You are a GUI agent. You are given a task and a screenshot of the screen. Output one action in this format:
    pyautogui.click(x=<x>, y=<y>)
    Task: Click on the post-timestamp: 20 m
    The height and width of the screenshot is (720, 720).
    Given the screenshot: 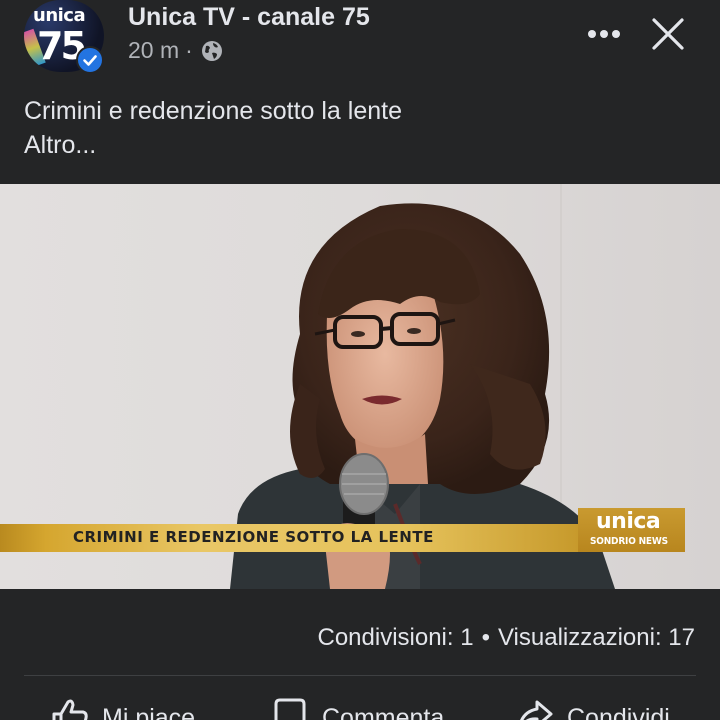 What is the action you would take?
    pyautogui.click(x=153, y=50)
    